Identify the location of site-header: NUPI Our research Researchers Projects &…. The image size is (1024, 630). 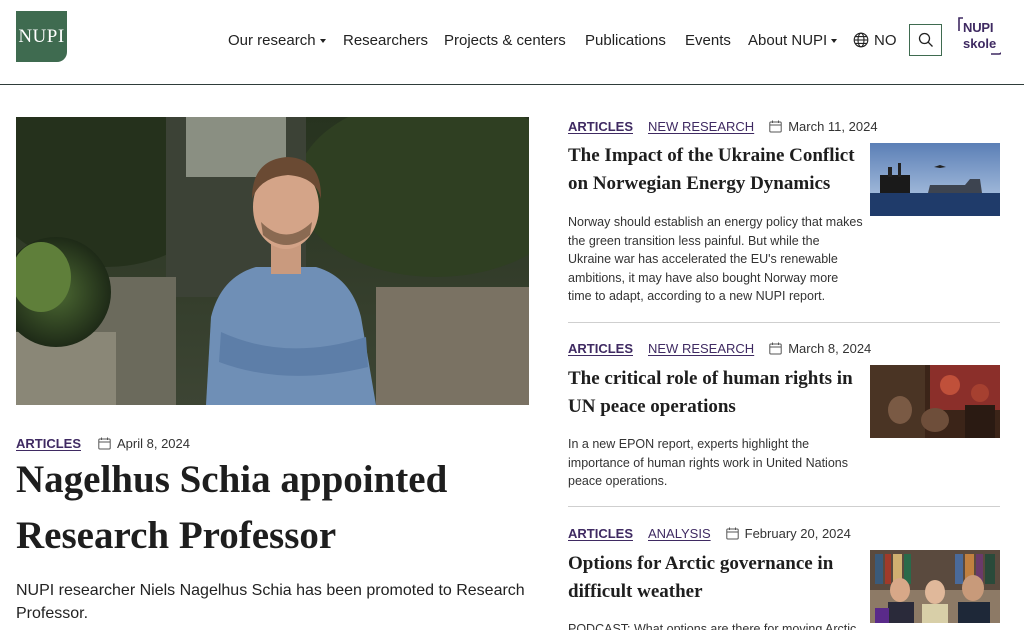
(512, 42).